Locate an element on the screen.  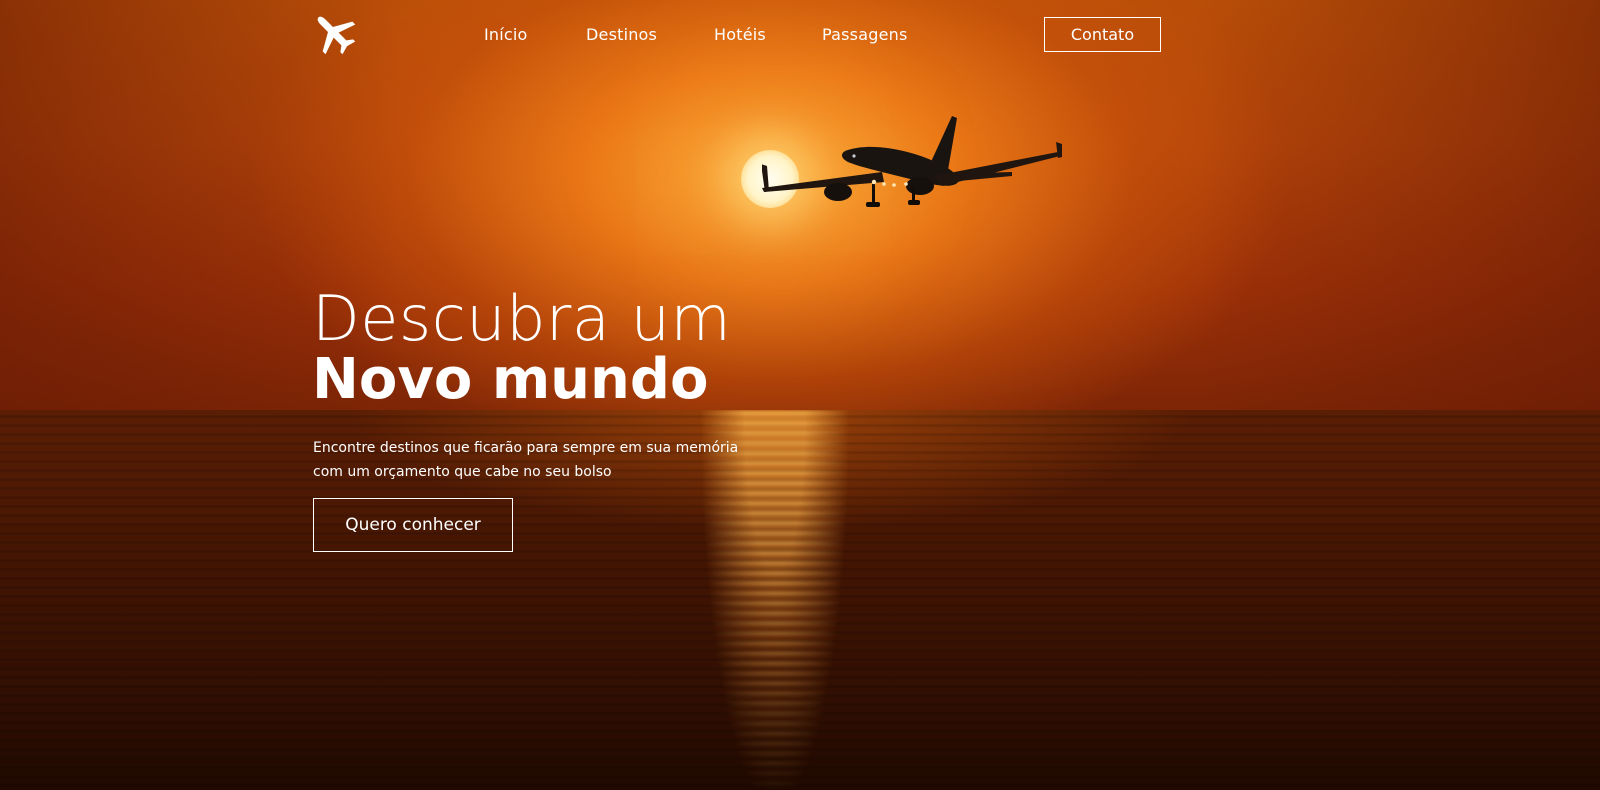
nav-link-passagens: Passagens is located at coordinates (865, 34).